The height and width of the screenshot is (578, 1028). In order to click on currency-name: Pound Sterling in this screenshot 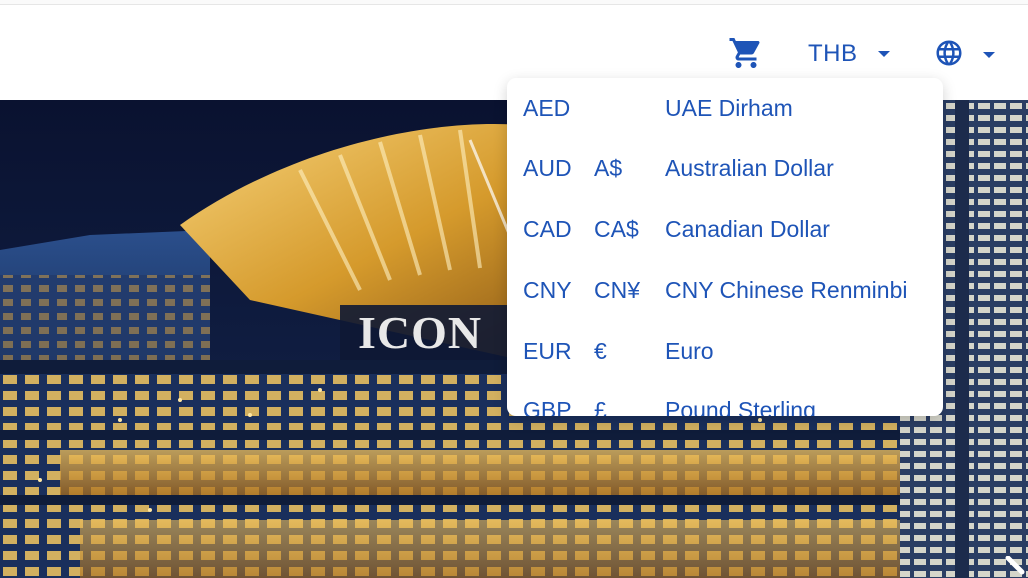, I will do `click(740, 406)`.